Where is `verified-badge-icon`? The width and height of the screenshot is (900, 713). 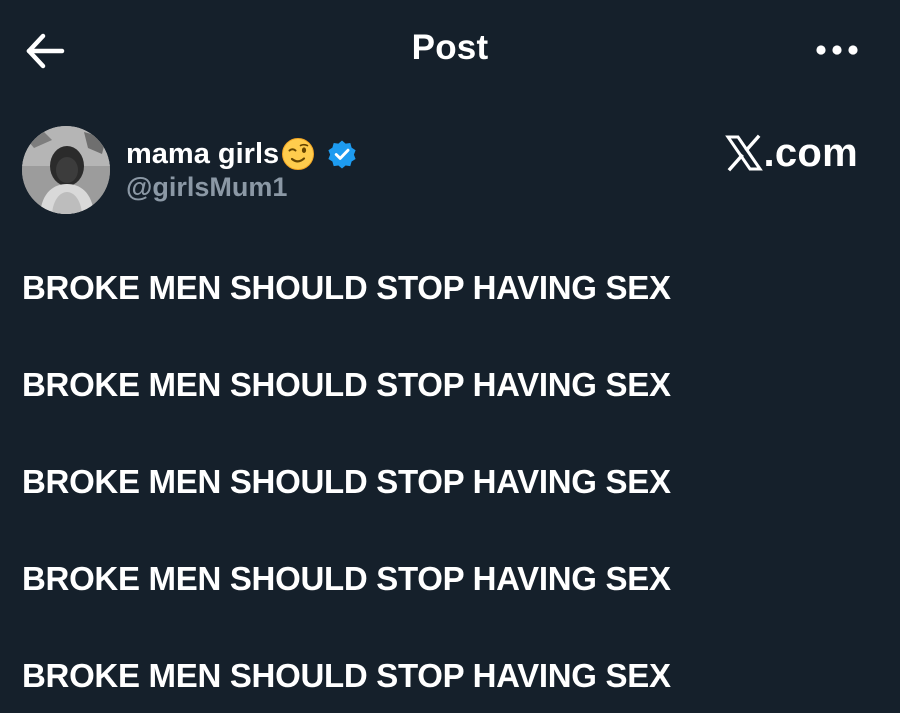
verified-badge-icon is located at coordinates (342, 154).